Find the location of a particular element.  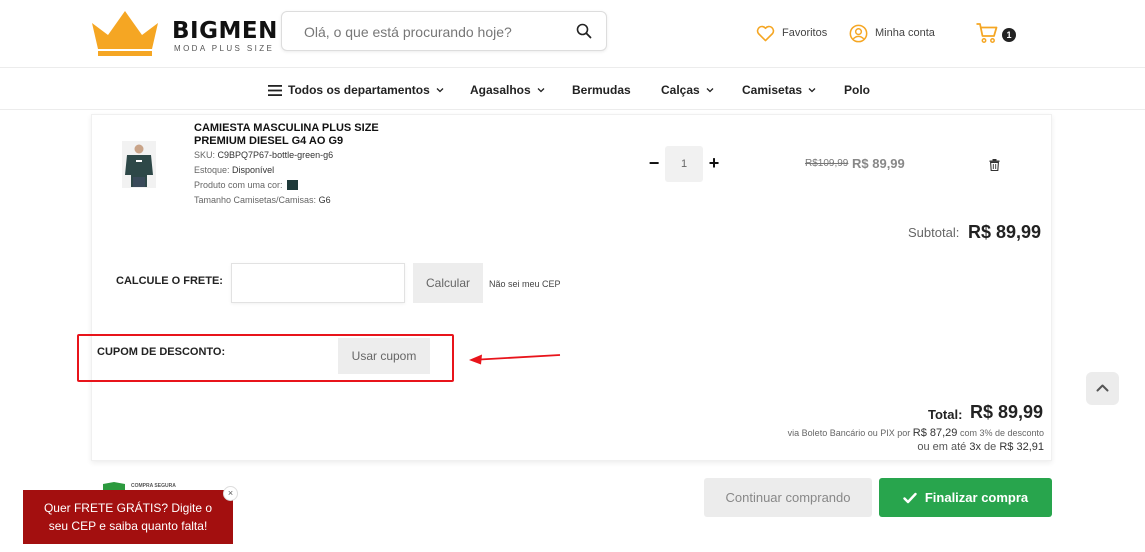

nav-label: Bermudas is located at coordinates (601, 90).